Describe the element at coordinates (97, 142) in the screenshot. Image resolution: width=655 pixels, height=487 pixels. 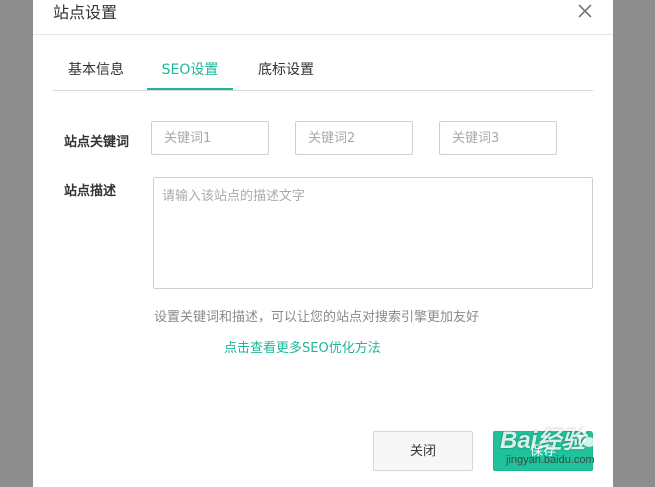
I see `keywords-label: 站点关键词` at that location.